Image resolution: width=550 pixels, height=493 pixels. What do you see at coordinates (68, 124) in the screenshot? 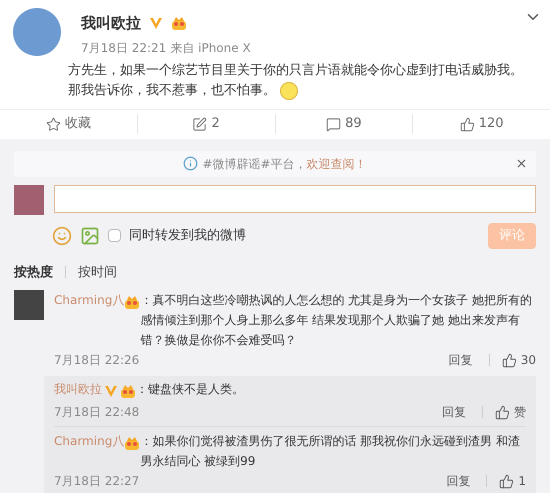
I see `favorite-button: 收藏` at bounding box center [68, 124].